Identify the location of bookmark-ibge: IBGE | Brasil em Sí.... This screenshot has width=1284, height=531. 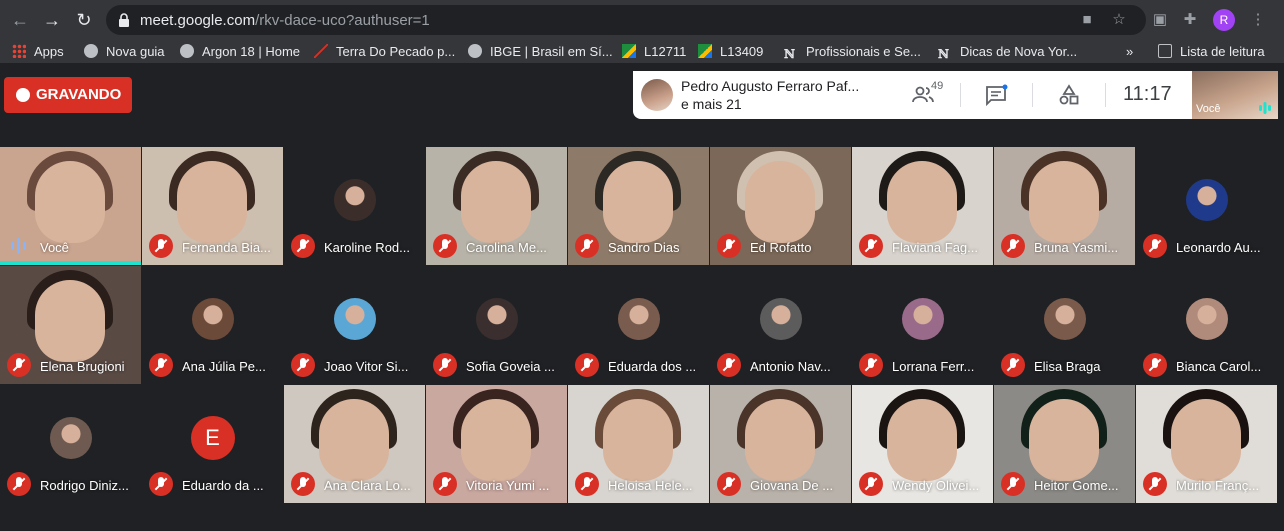
(540, 52).